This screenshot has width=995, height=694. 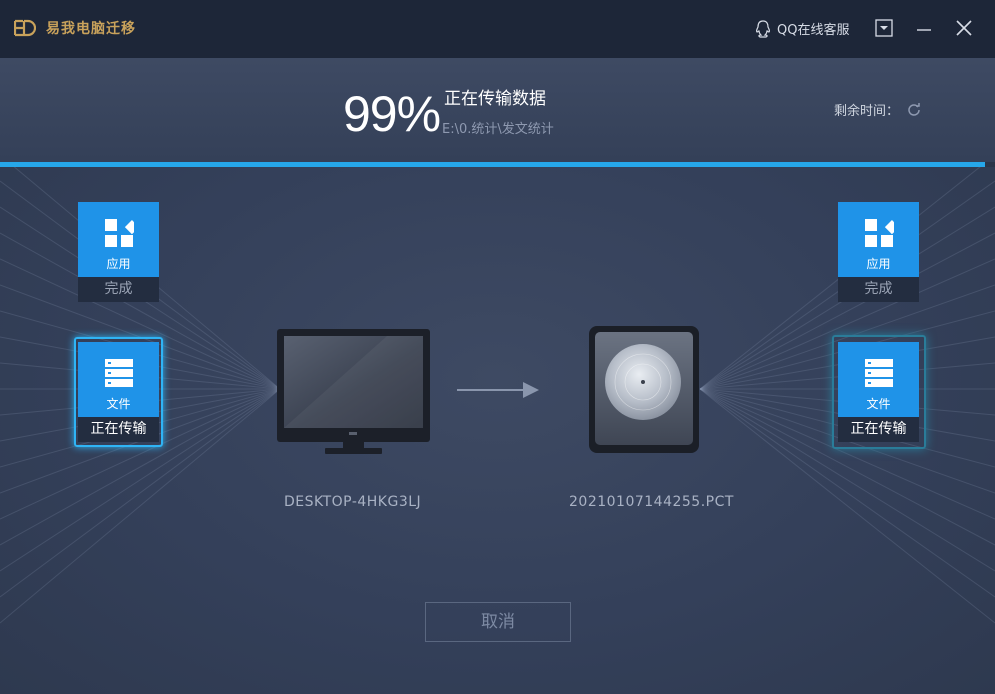 I want to click on refresh-icon, so click(x=914, y=109).